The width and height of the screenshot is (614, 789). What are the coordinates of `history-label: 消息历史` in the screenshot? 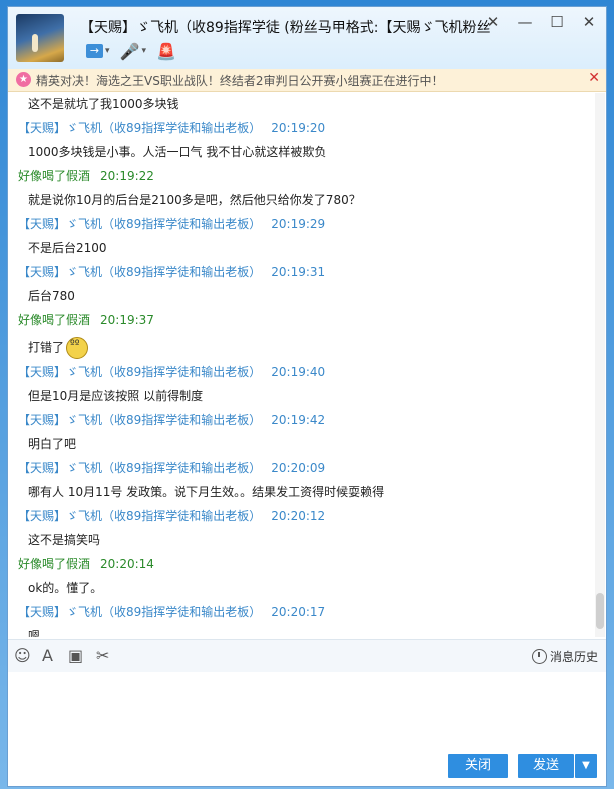 It's located at (573, 657).